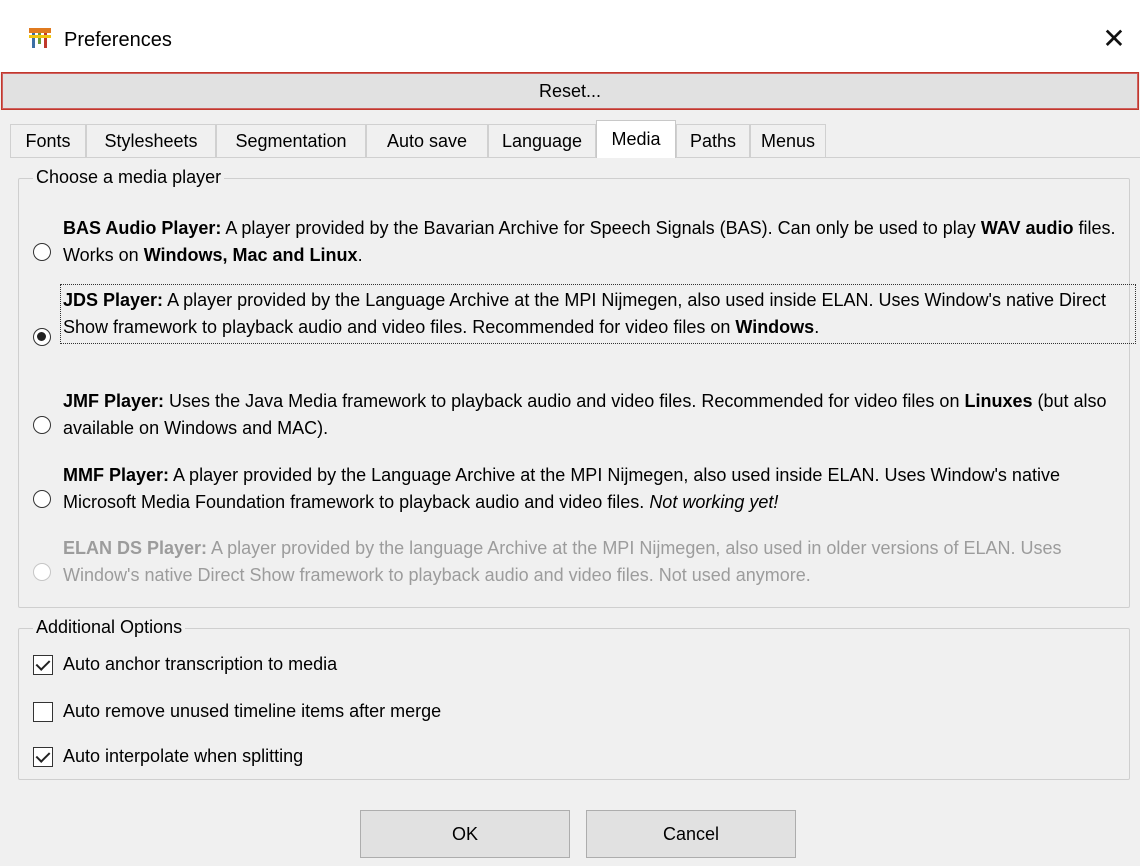 Image resolution: width=1140 pixels, height=866 pixels. I want to click on window-title: Preferences, so click(118, 40).